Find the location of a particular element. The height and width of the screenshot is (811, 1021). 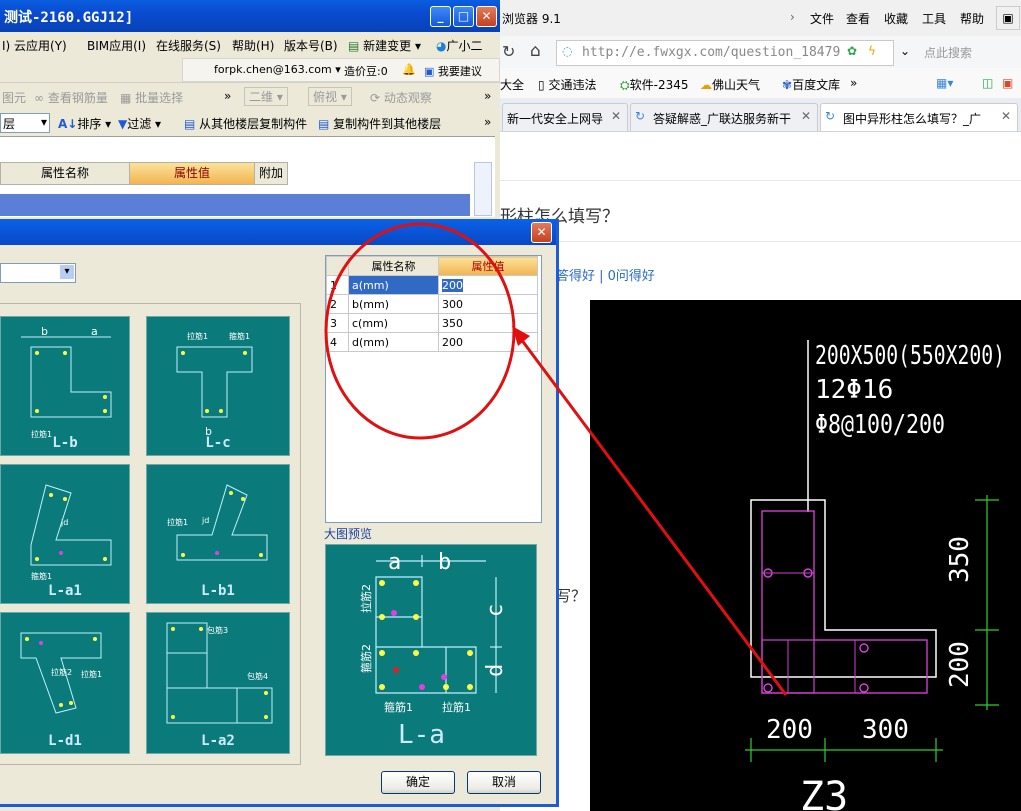

copy-icon: ▤ is located at coordinates (190, 124).